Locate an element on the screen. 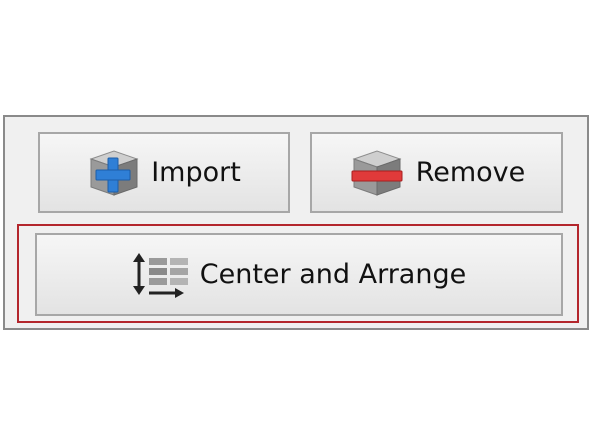 This screenshot has height=444, width=592. import-button: Import is located at coordinates (164, 172).